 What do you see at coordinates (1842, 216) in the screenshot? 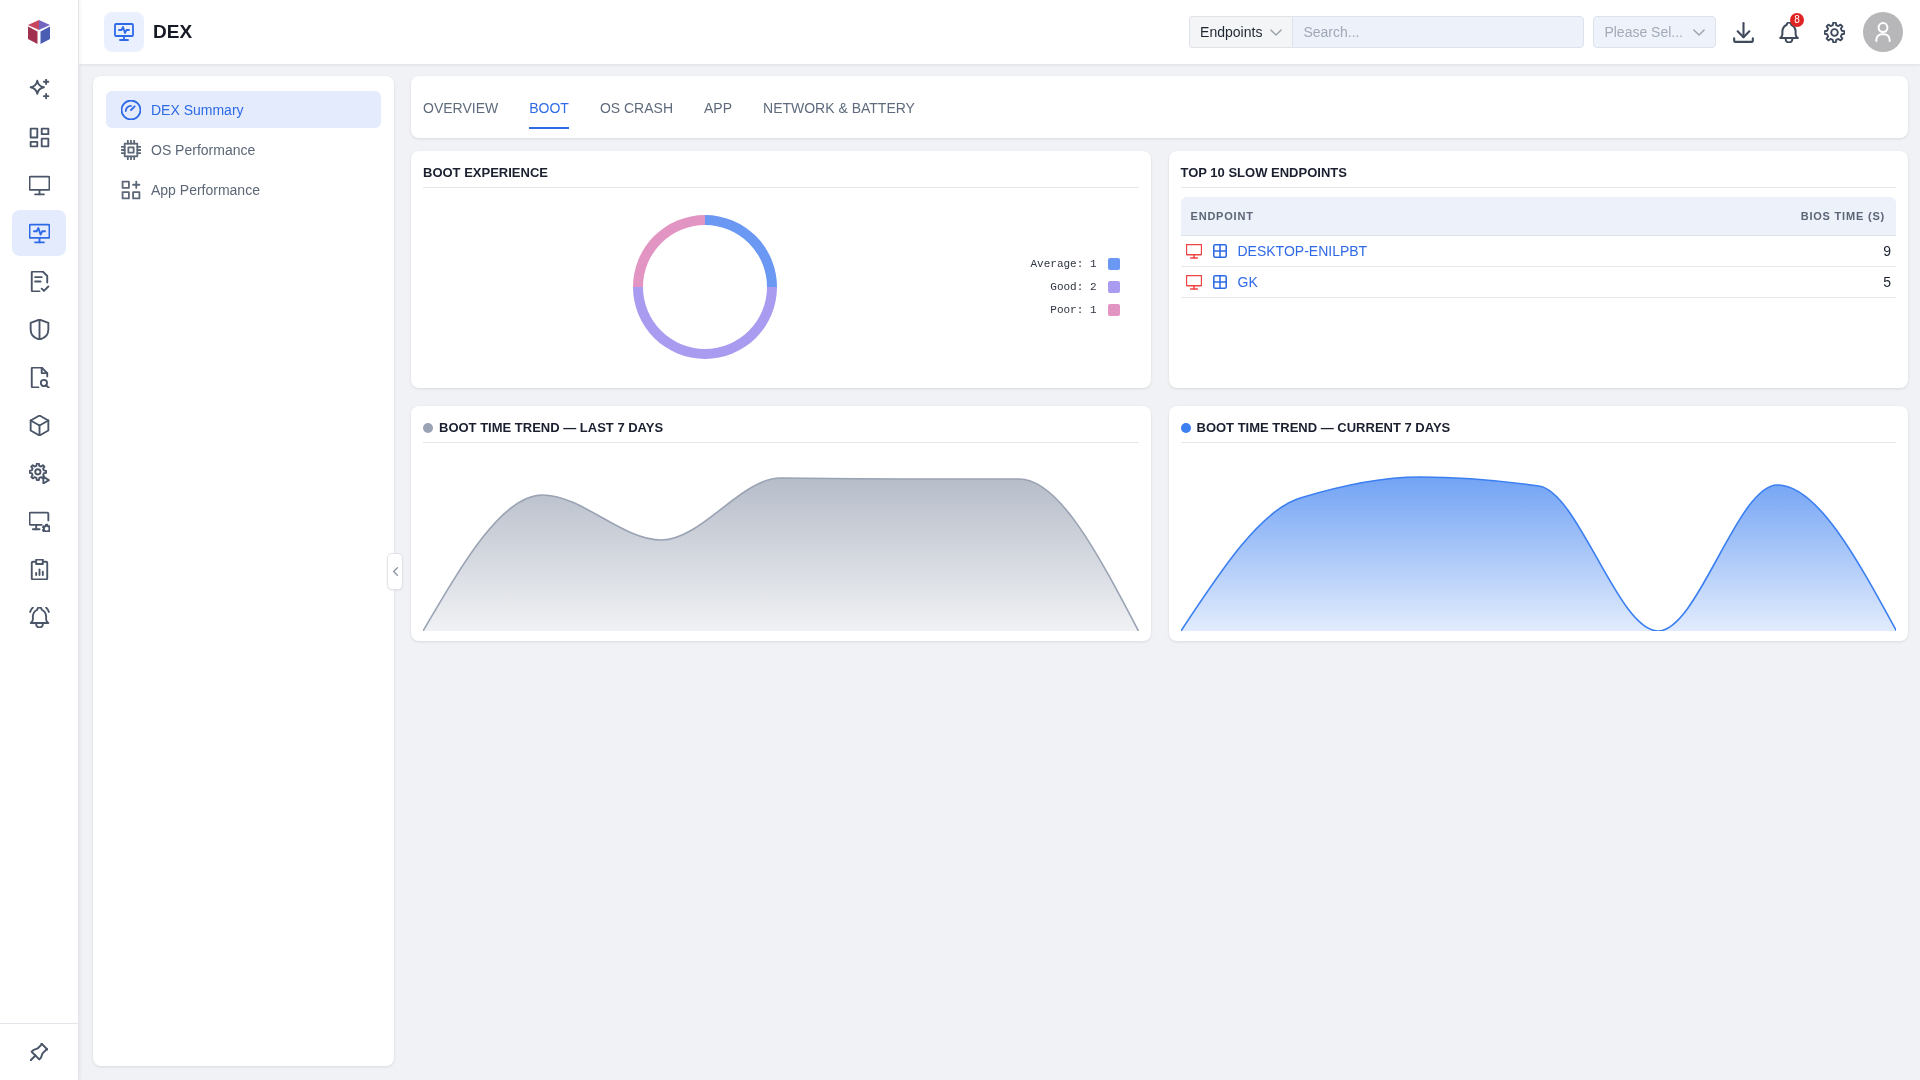
I see `column-header: BIOS TIME (S)` at bounding box center [1842, 216].